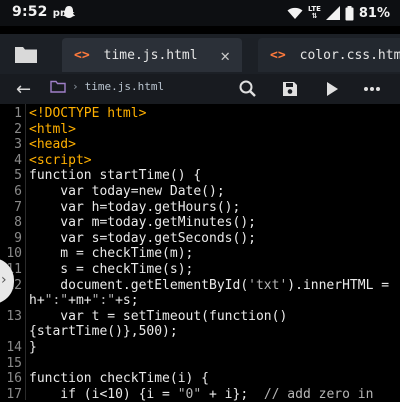 The height and width of the screenshot is (402, 400). Describe the element at coordinates (200, 332) in the screenshot. I see `code-line: {startTime()},500);` at that location.